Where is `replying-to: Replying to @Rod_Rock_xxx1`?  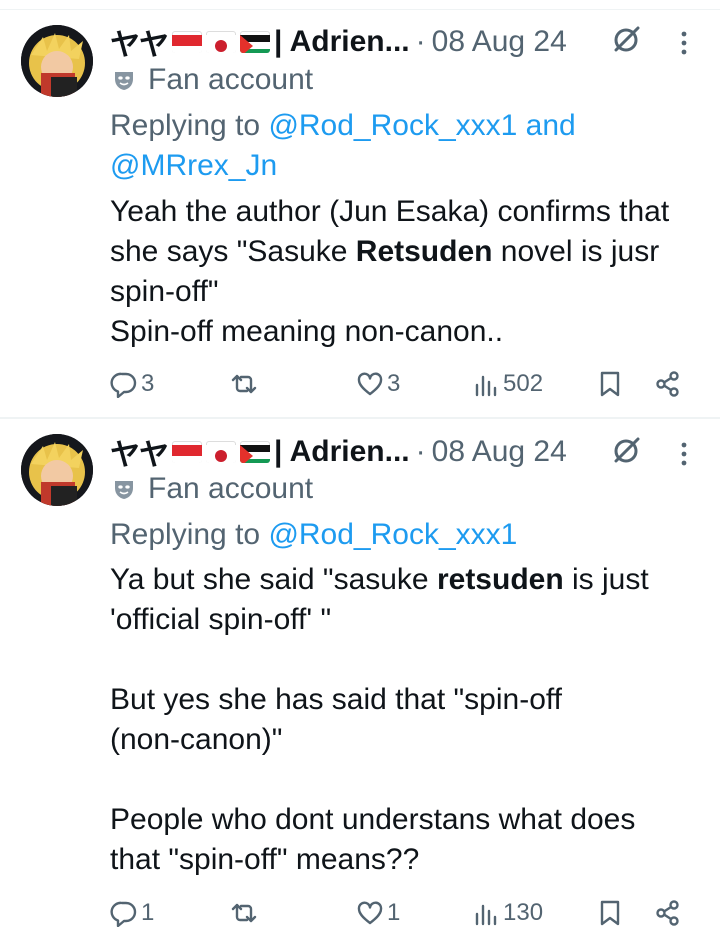
replying-to: Replying to @Rod_Rock_xxx1 is located at coordinates (313, 535).